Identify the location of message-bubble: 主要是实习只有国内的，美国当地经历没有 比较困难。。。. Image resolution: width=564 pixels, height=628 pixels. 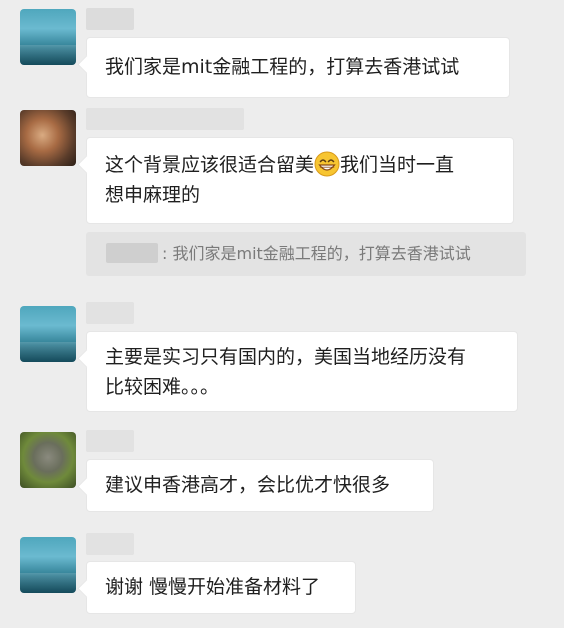
(302, 371).